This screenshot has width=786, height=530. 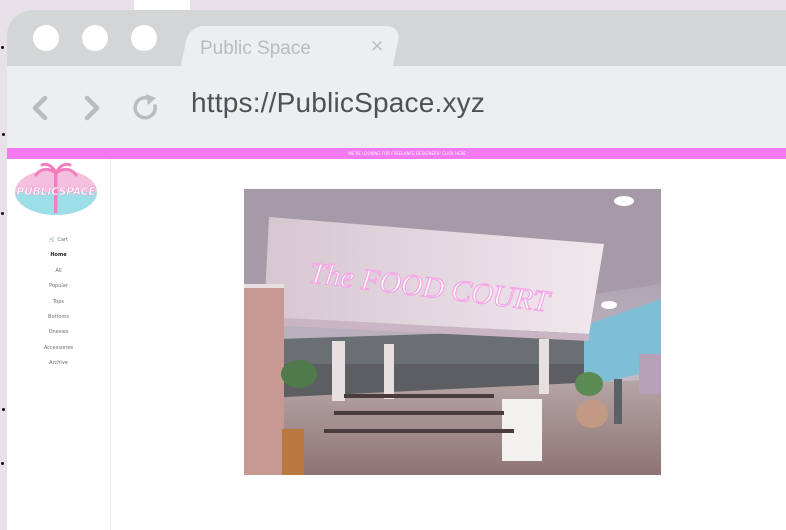 I want to click on cart-label: Cart, so click(x=62, y=240).